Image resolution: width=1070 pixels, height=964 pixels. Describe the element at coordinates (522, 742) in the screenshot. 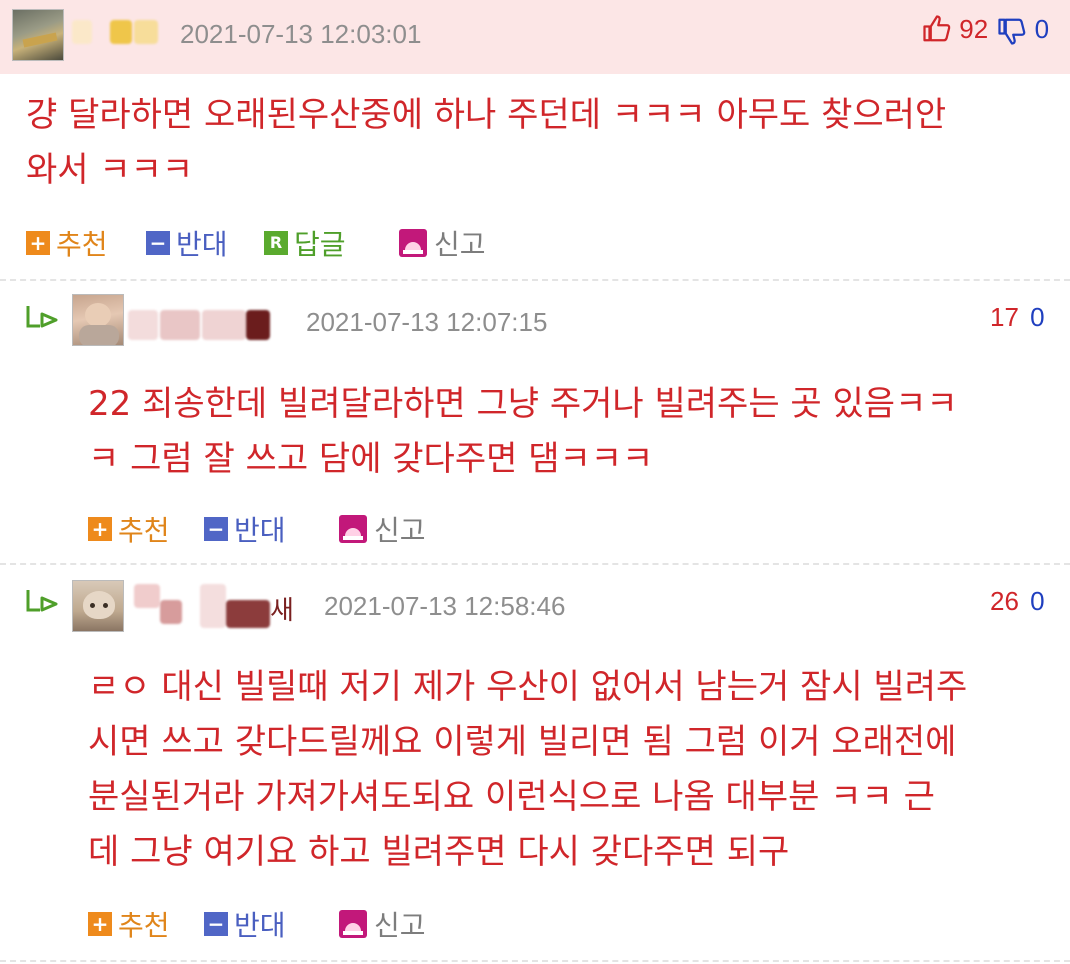

I see `comment-text-line: 시면 쓰고 갖다드릴께요 이렇게 빌리면 됨 그럼 이거 오래전에` at that location.